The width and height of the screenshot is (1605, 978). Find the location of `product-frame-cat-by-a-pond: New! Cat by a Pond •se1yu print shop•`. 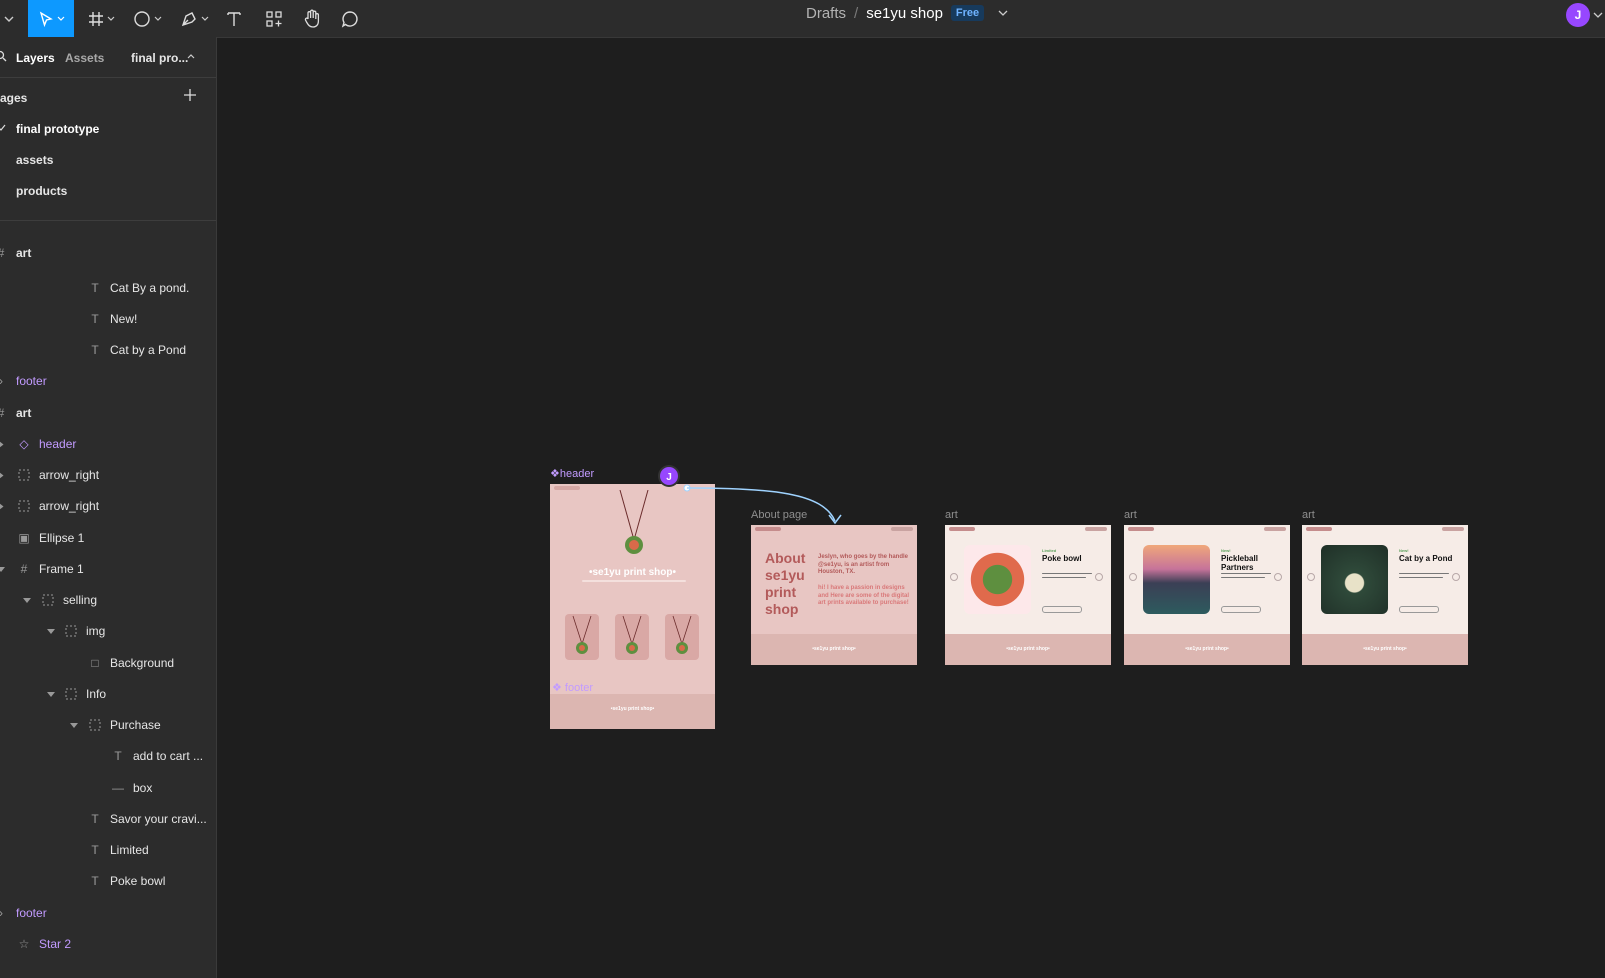

product-frame-cat-by-a-pond: New! Cat by a Pond •se1yu print shop• is located at coordinates (1385, 595).